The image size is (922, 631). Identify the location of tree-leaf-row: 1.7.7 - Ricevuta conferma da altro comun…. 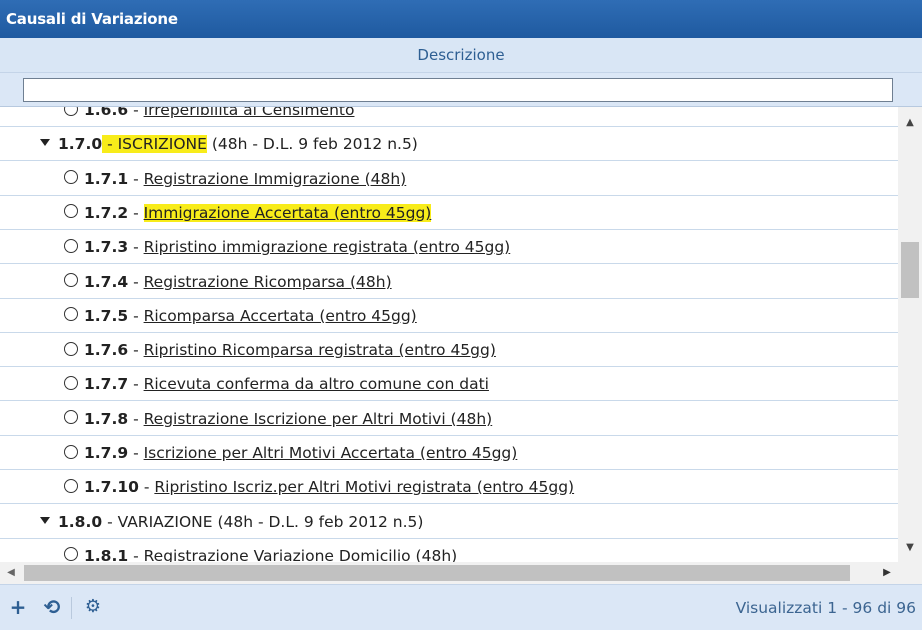
(449, 384).